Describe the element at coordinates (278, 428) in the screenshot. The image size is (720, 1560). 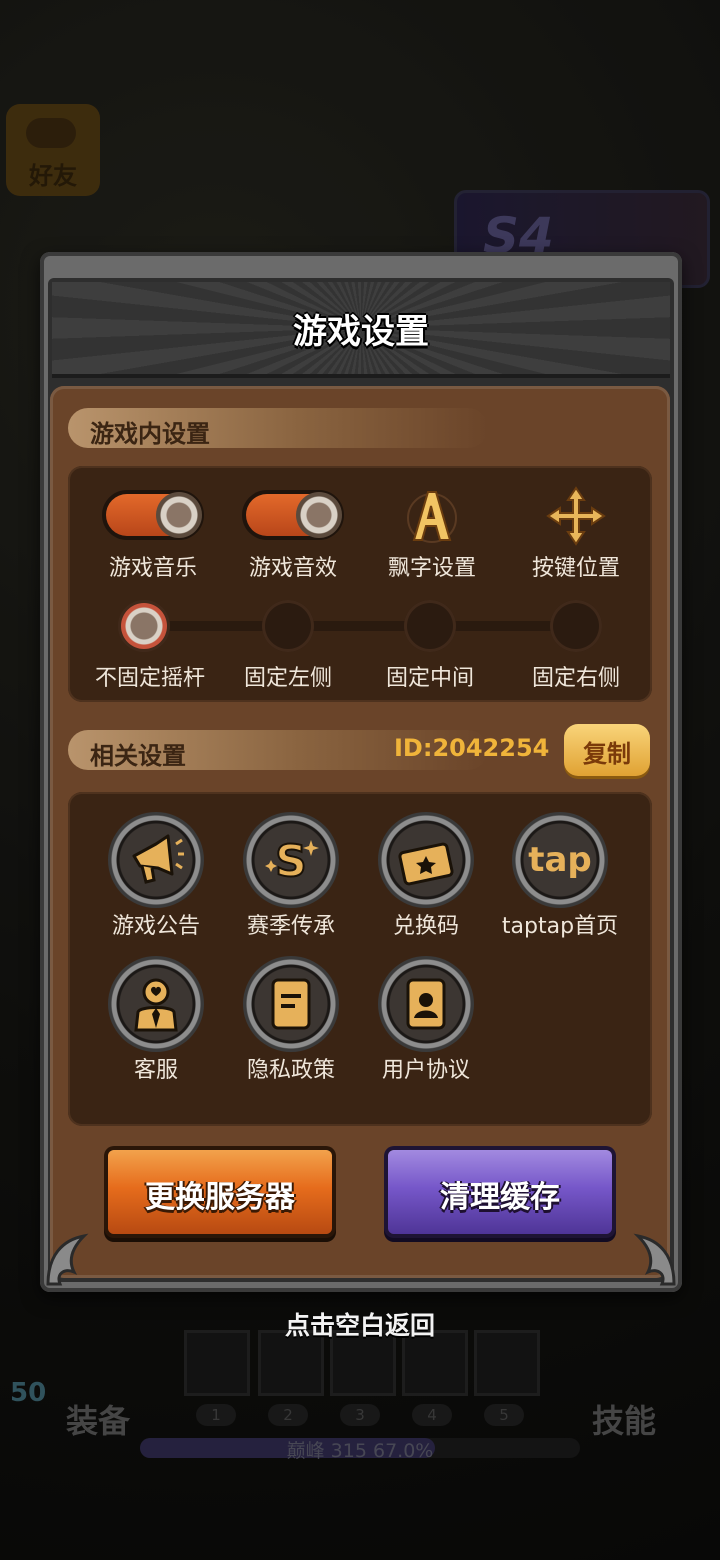
I see `in-game-settings-header: 游戏内设置` at that location.